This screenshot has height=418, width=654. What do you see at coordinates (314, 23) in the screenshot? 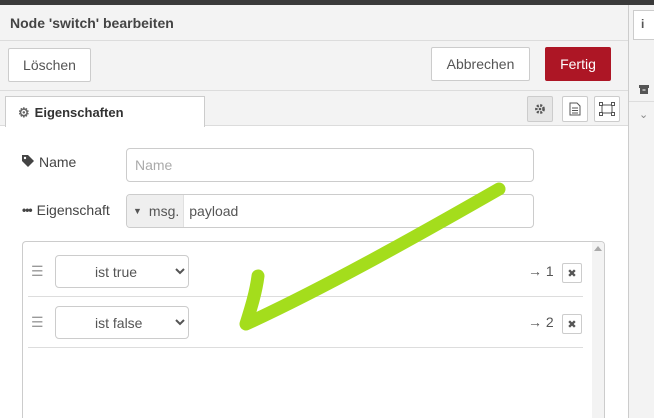
I see `tray-header: Node 'switch' bearbeiten` at bounding box center [314, 23].